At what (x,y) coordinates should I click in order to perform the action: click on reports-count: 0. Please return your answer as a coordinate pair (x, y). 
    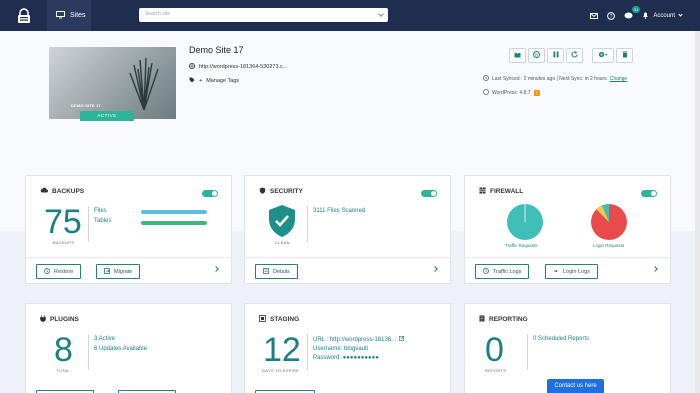
    Looking at the image, I should click on (494, 350).